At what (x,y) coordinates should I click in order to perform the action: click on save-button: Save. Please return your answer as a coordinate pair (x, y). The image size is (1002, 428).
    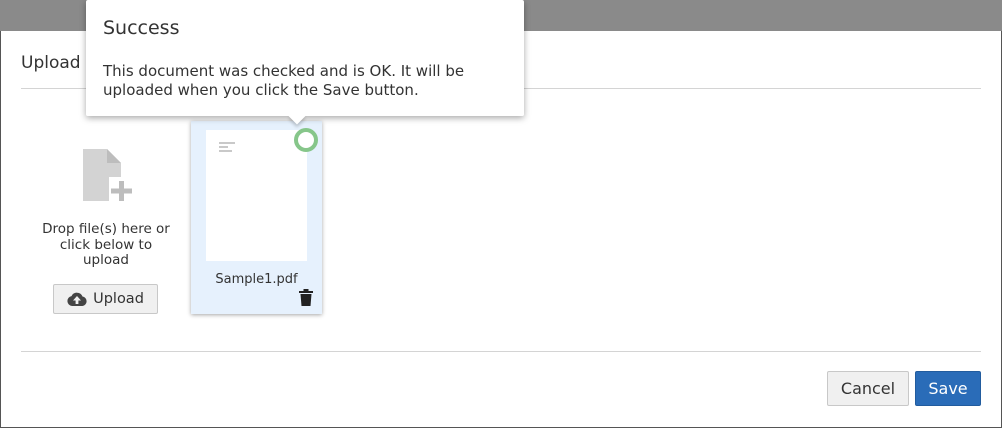
    Looking at the image, I should click on (948, 388).